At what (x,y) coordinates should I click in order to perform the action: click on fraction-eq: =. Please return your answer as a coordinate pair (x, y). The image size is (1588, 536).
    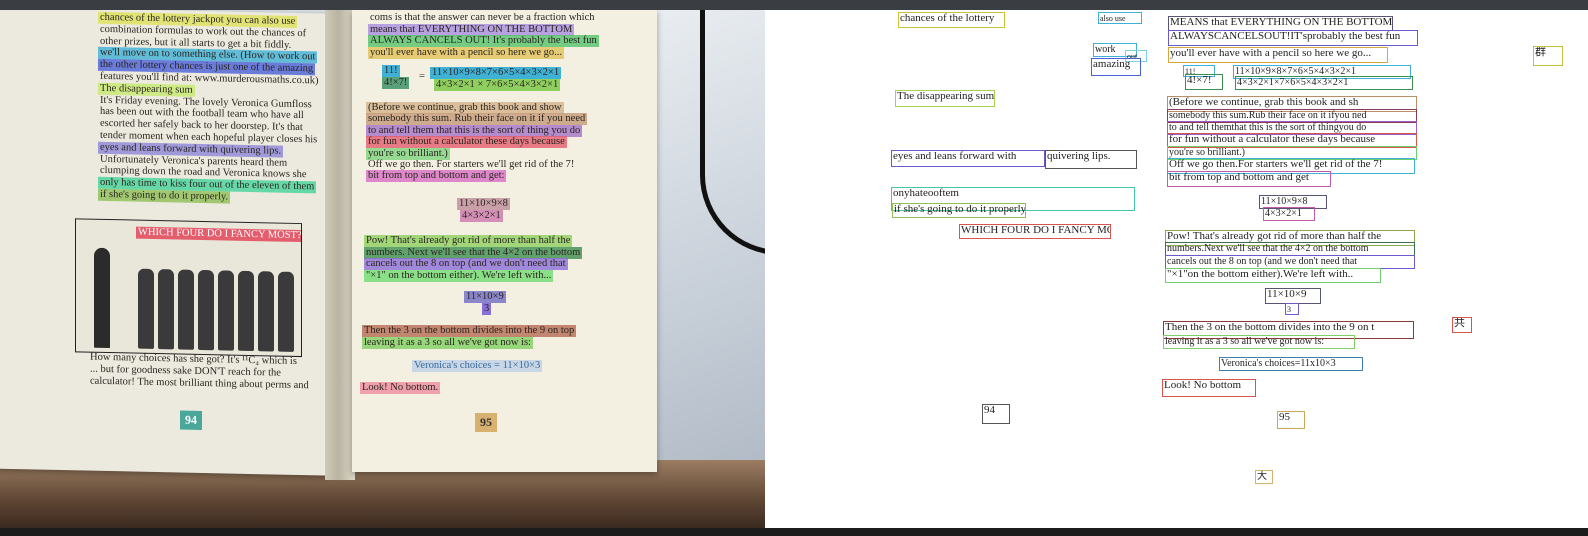
    Looking at the image, I should click on (422, 76).